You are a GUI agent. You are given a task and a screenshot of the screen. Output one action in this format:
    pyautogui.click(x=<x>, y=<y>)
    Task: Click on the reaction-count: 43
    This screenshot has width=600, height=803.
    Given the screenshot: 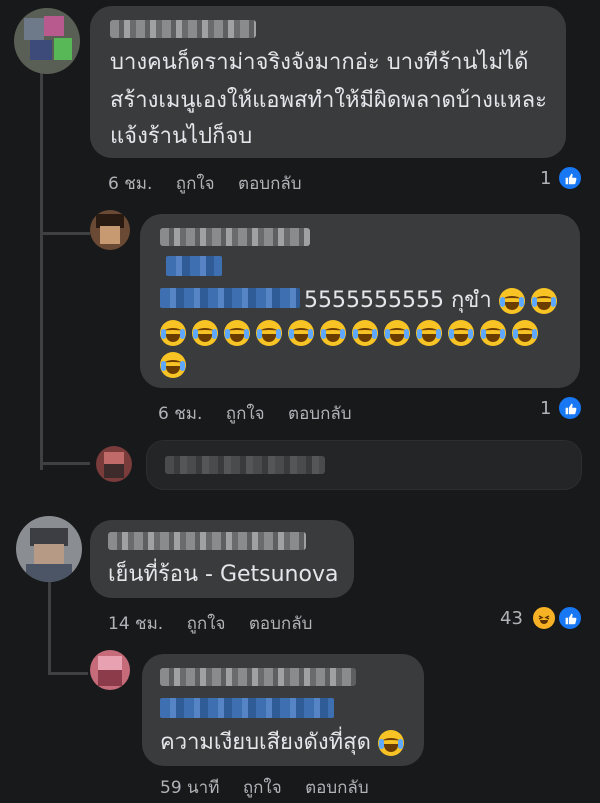 What is the action you would take?
    pyautogui.click(x=511, y=618)
    